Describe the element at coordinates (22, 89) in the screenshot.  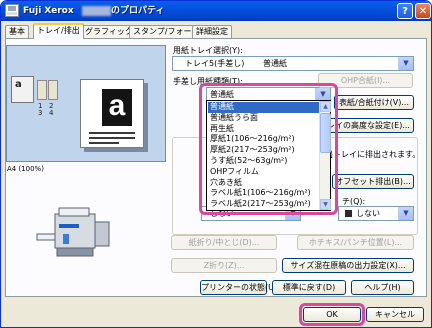
I see `mini-printer-icon` at that location.